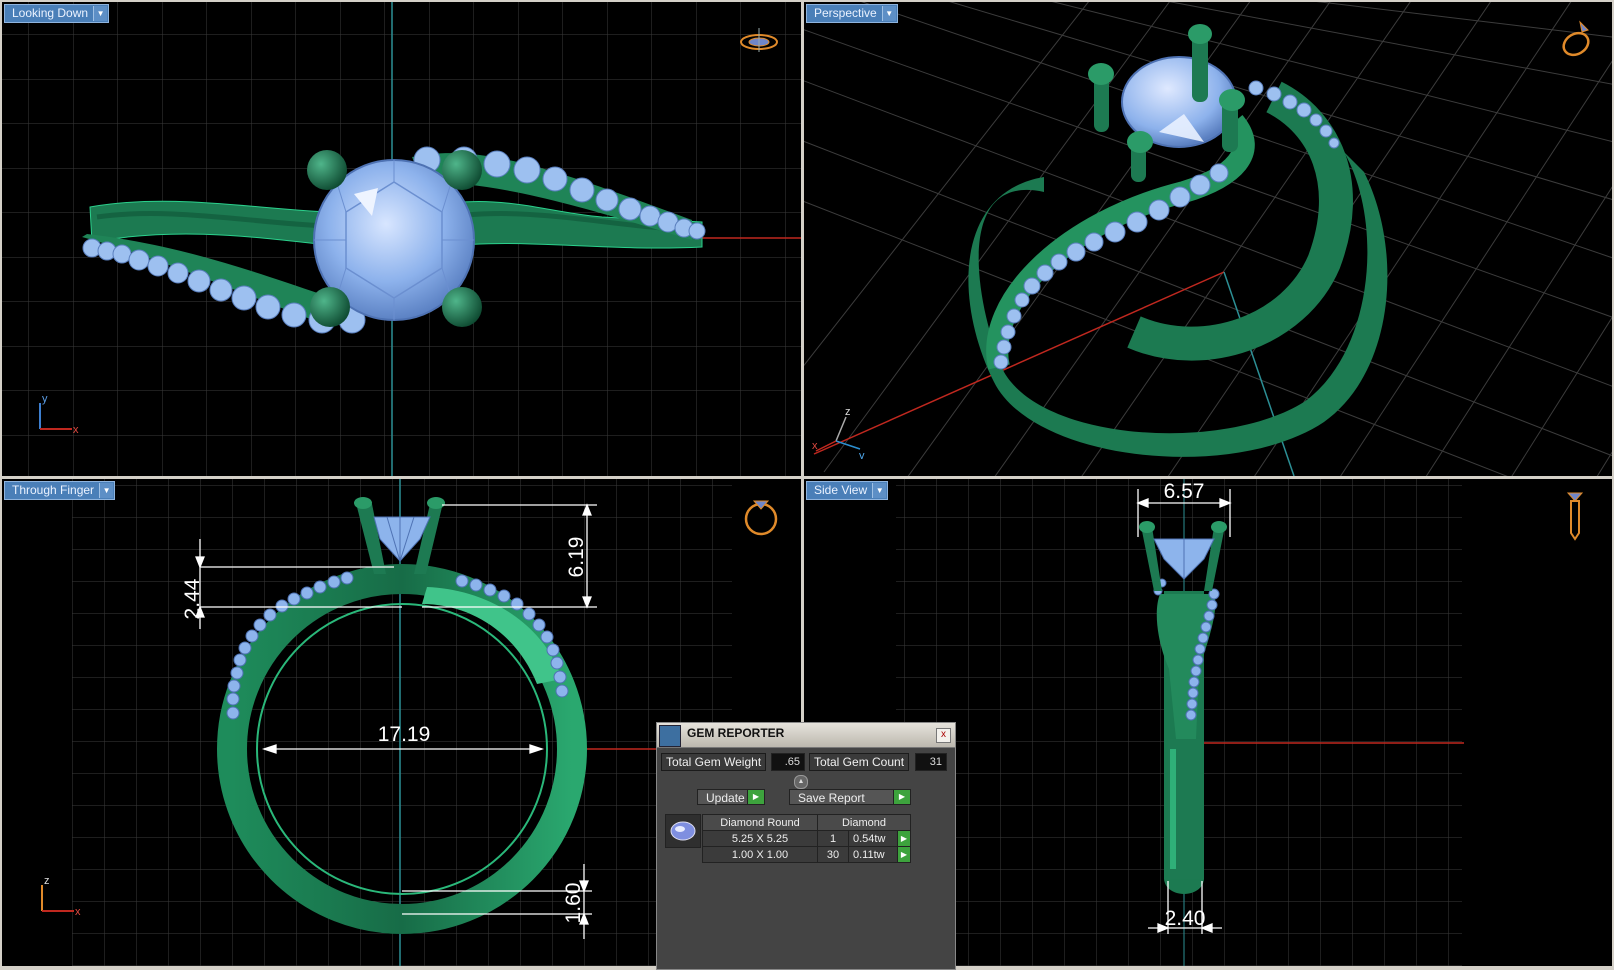  Describe the element at coordinates (841, 490) in the screenshot. I see `viewport-label-text: Side View` at that location.